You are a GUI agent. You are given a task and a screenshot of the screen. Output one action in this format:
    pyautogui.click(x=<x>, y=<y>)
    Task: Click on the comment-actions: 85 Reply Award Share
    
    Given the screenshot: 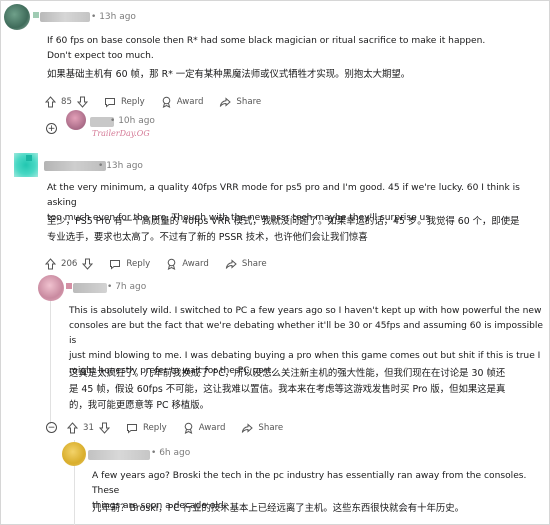 What is the action you would take?
    pyautogui.click(x=161, y=102)
    